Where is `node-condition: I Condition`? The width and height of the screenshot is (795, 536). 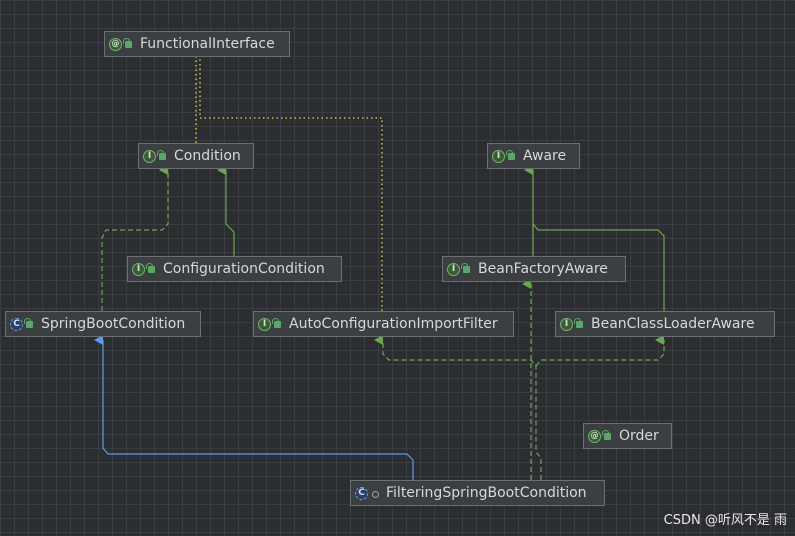
node-condition: I Condition is located at coordinates (196, 156).